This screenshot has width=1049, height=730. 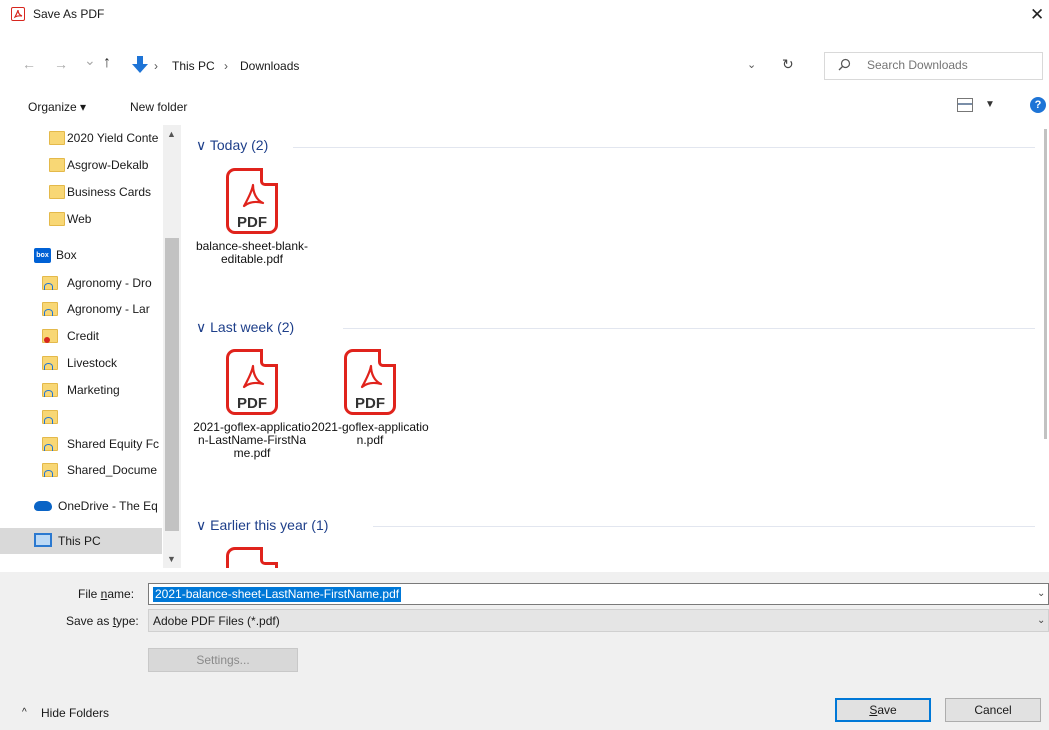 I want to click on help-icon: ?, so click(x=1038, y=105).